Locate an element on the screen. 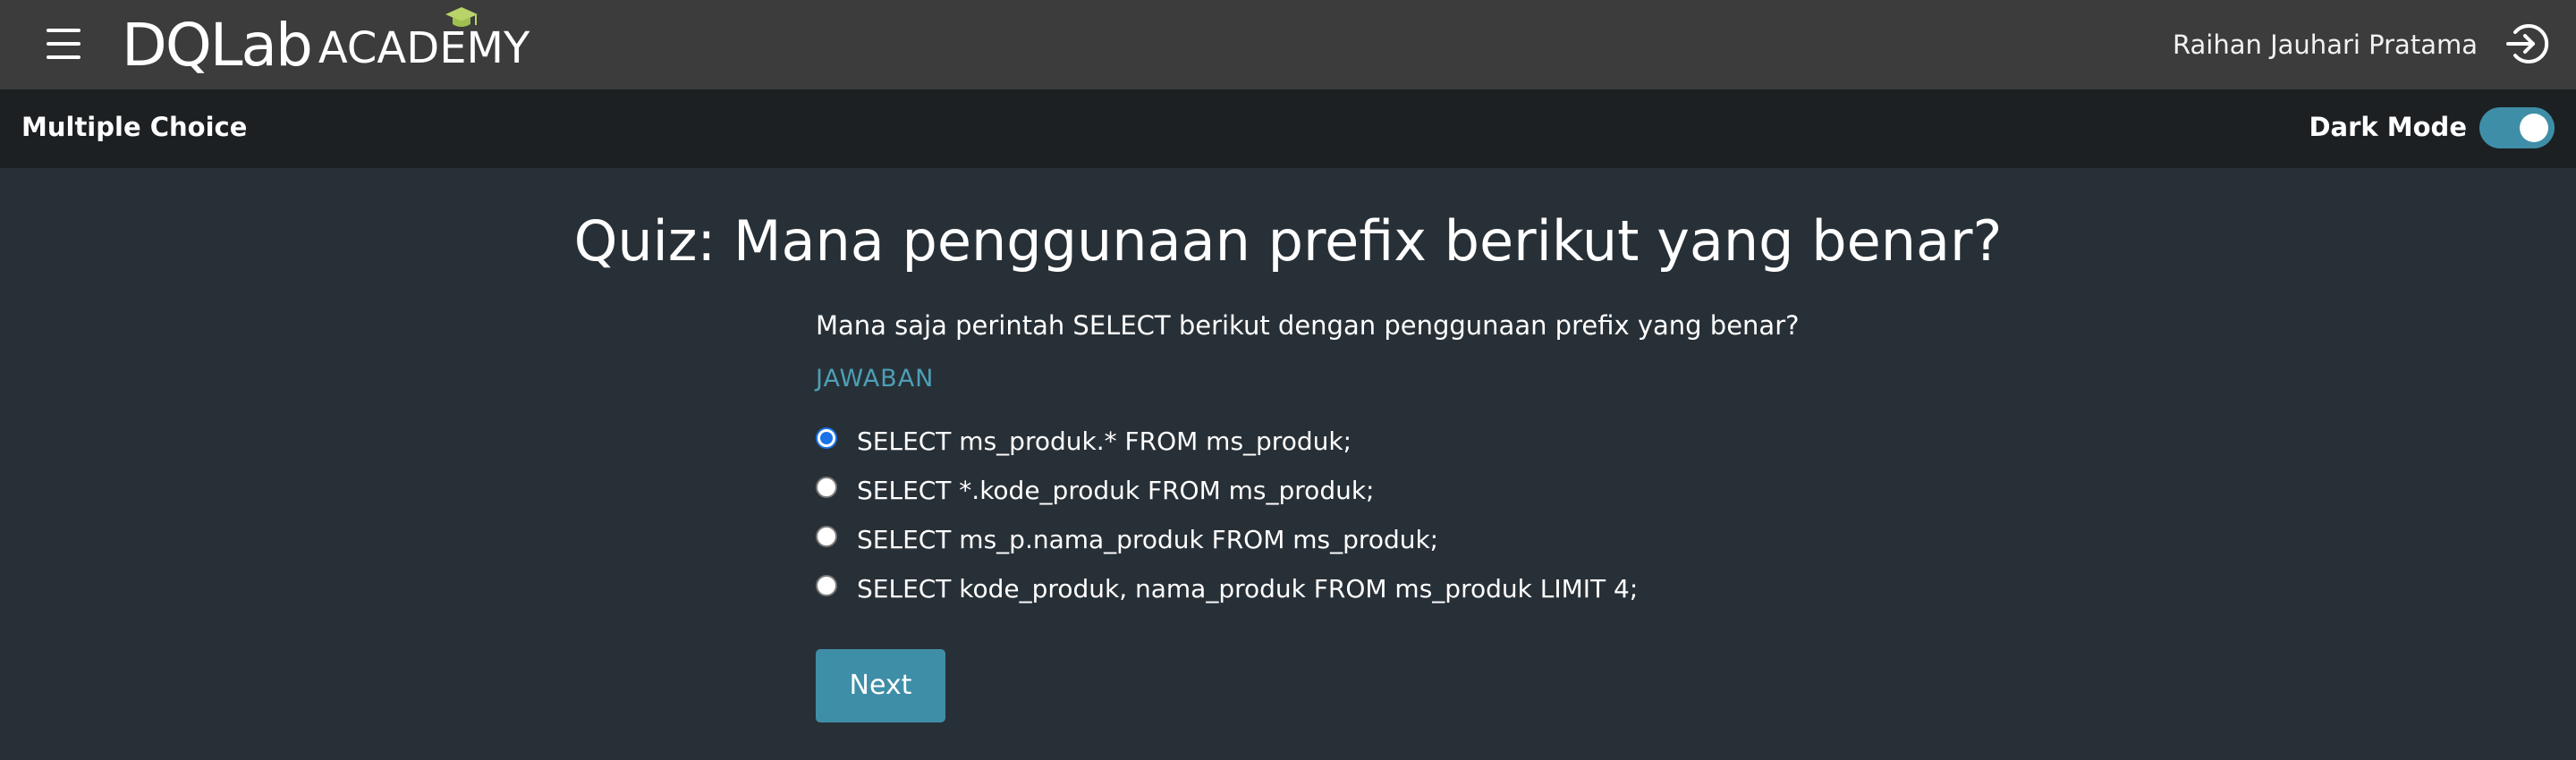 The image size is (2576, 760). option-label: SELECT *.kode_produk FROM ms_produk; is located at coordinates (1116, 490).